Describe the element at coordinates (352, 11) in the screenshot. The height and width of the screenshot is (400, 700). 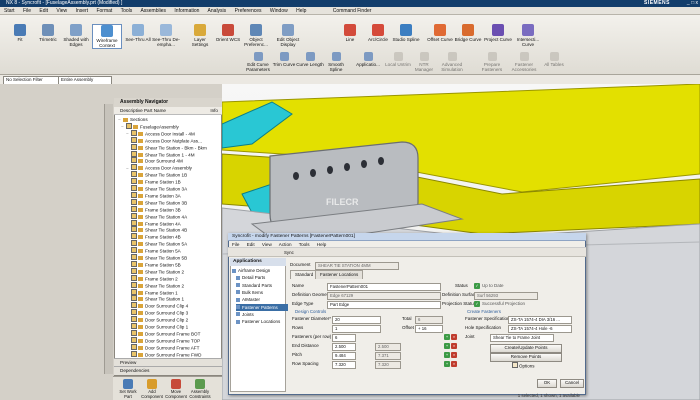
I see `command-finder: Command Finder` at that location.